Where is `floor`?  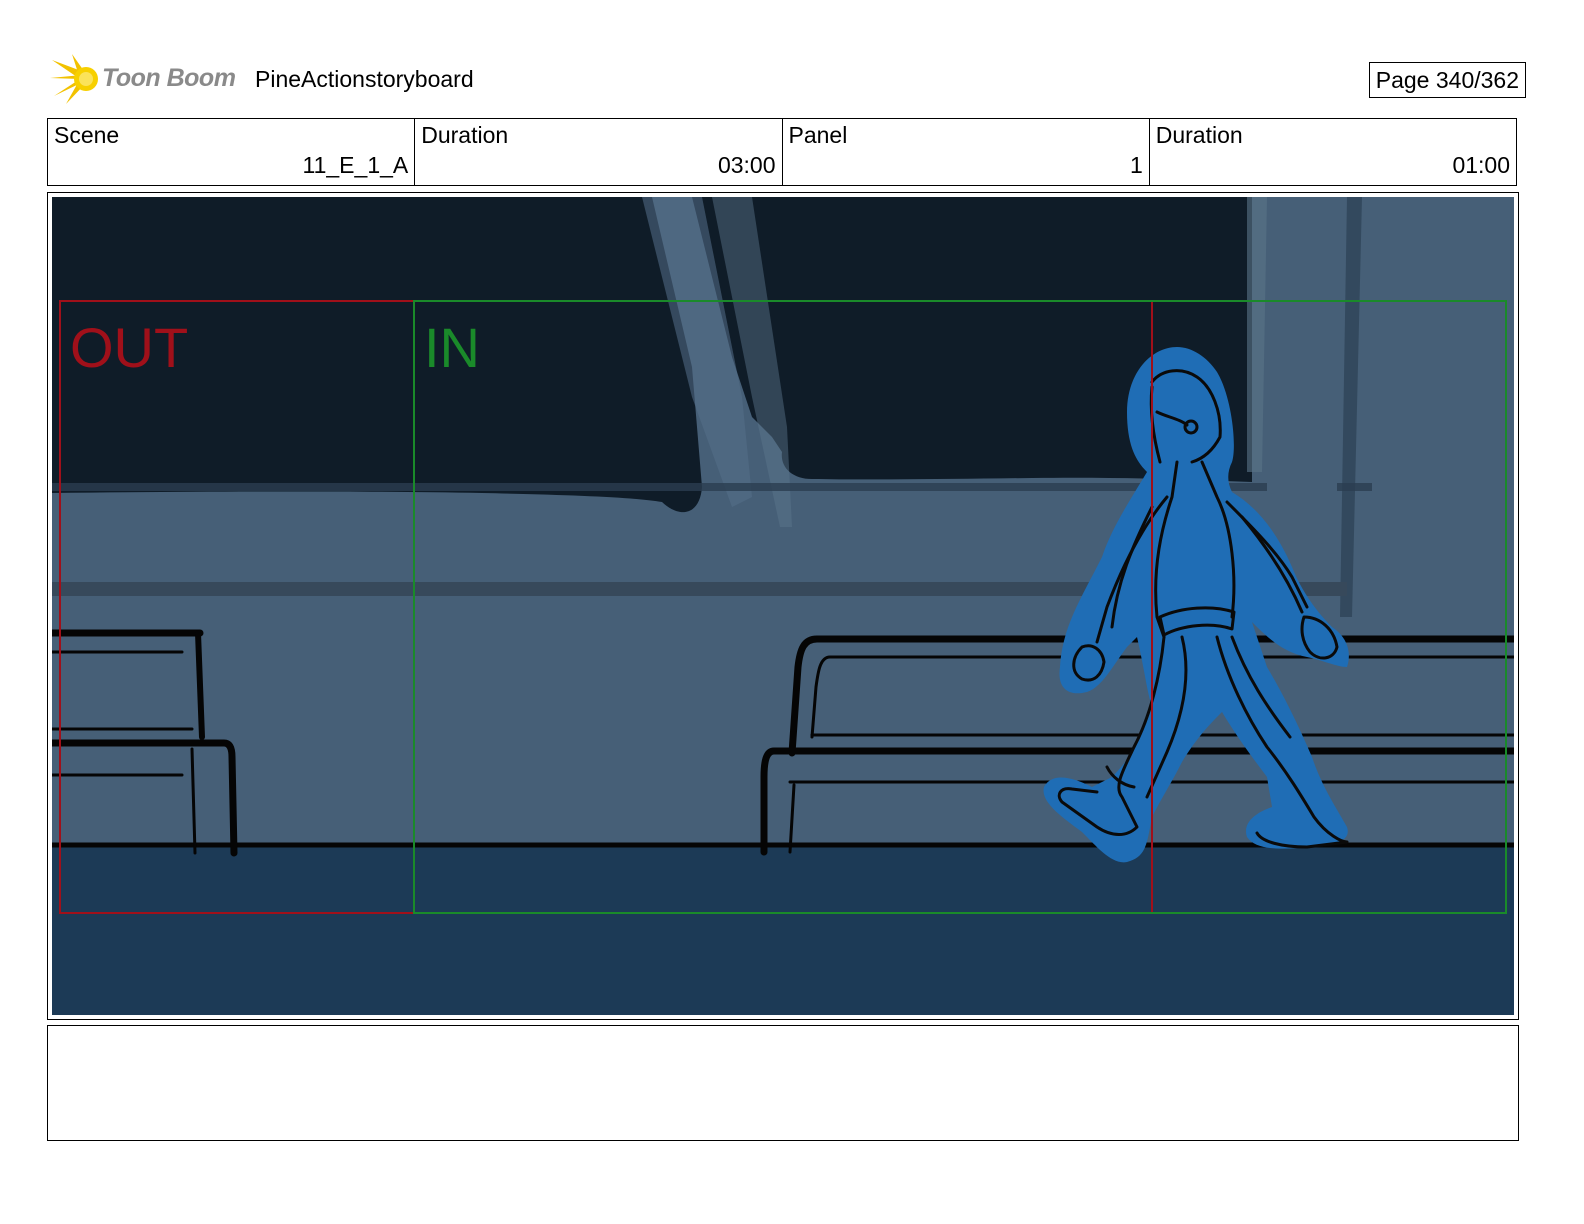
floor is located at coordinates (783, 930).